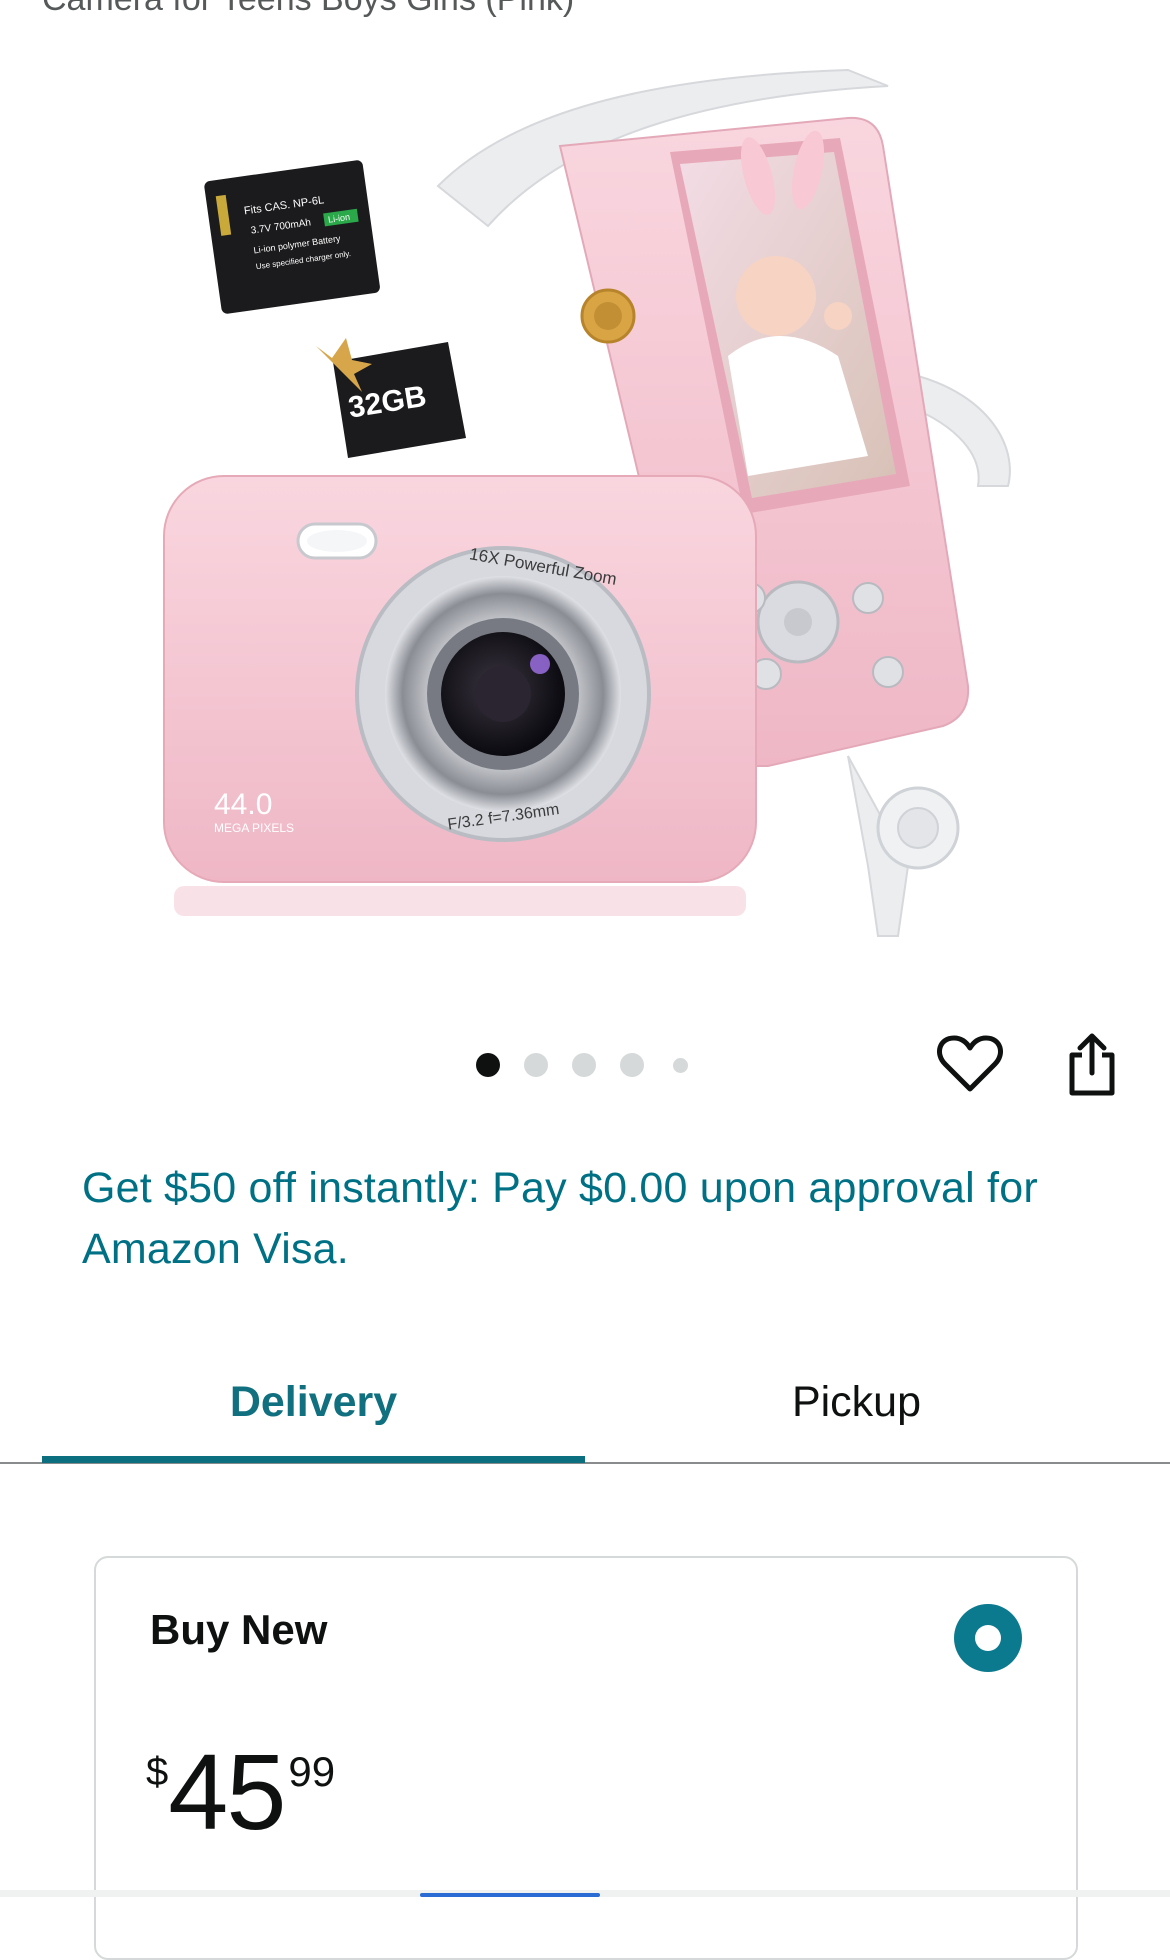 The height and width of the screenshot is (1960, 1170). I want to click on price-fraction: 99, so click(312, 1771).